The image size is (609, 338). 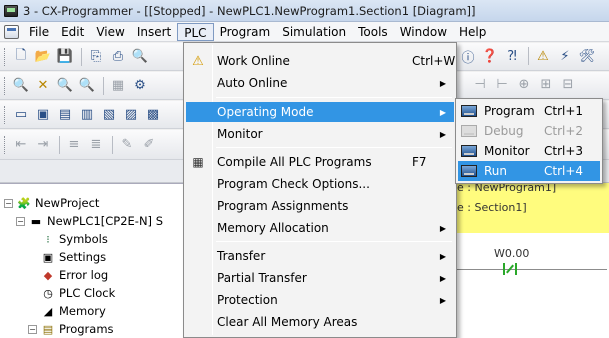 I want to click on submenu-item-run: Run Ctrl+4, so click(x=529, y=171).